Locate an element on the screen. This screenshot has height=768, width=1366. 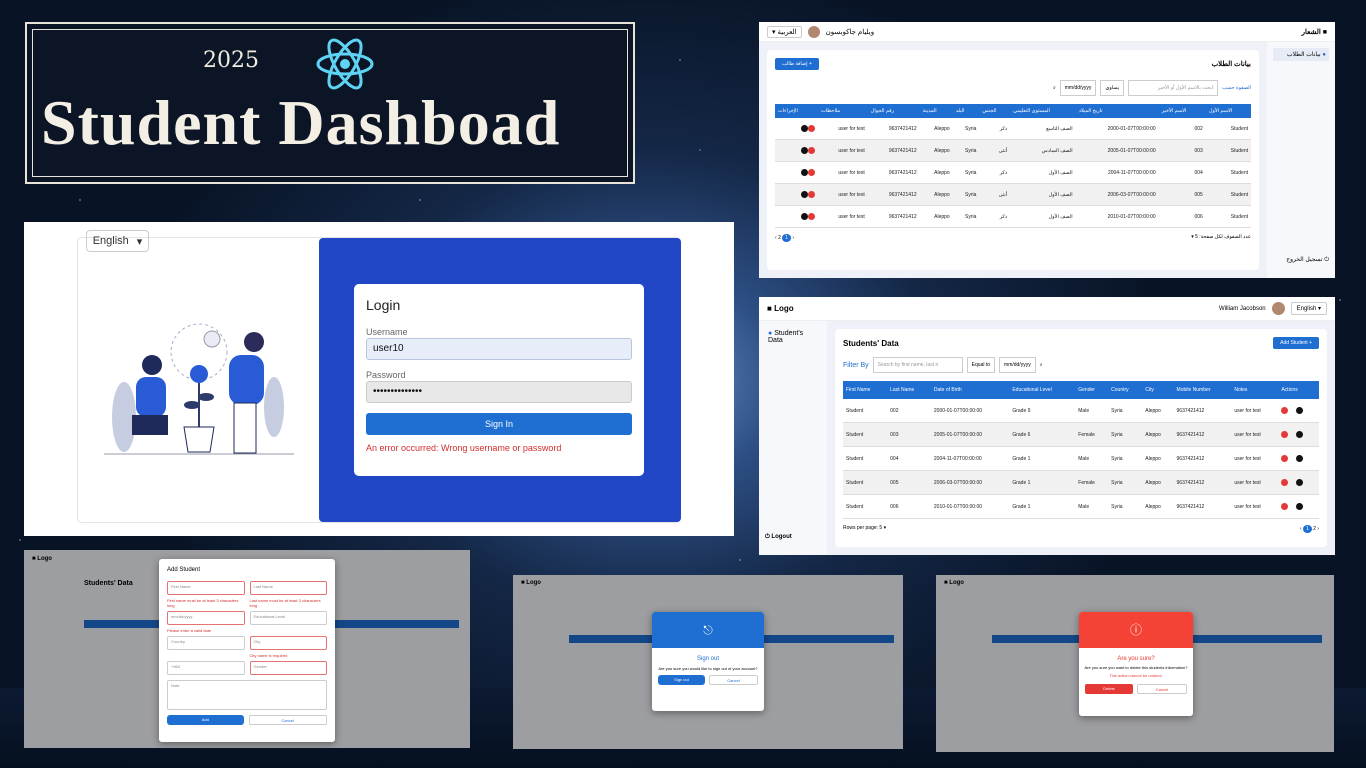
country-select: Country is located at coordinates (206, 643).